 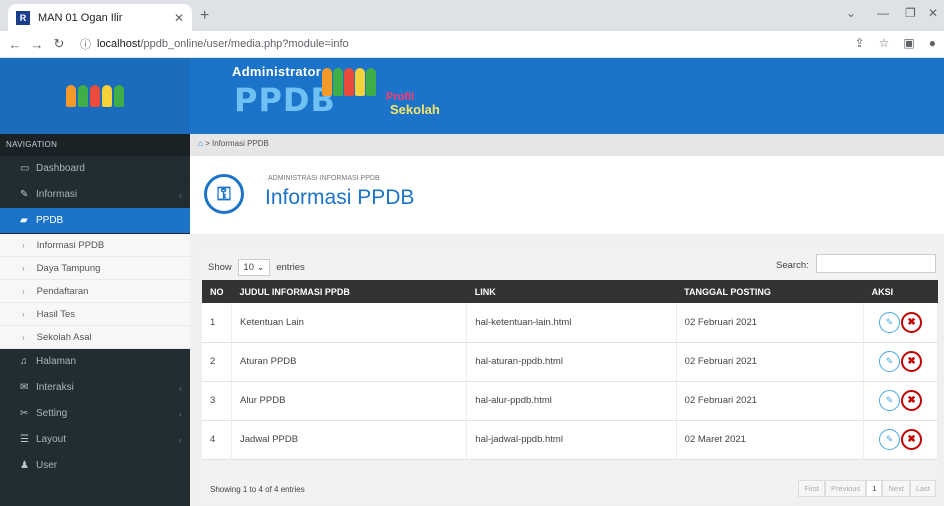 I want to click on cell-no: 4, so click(x=217, y=439).